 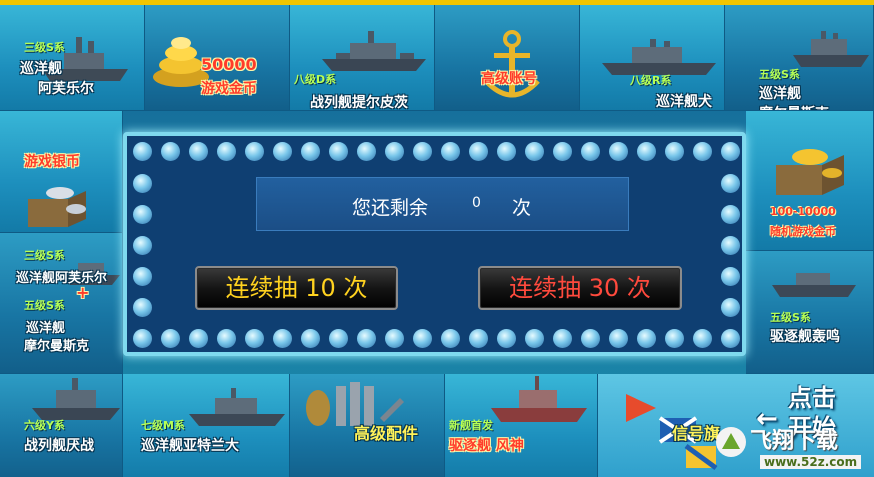 I want to click on prize-cell-murmansk: 五级S系 巡洋舰 摩尔曼斯克, so click(x=799, y=58).